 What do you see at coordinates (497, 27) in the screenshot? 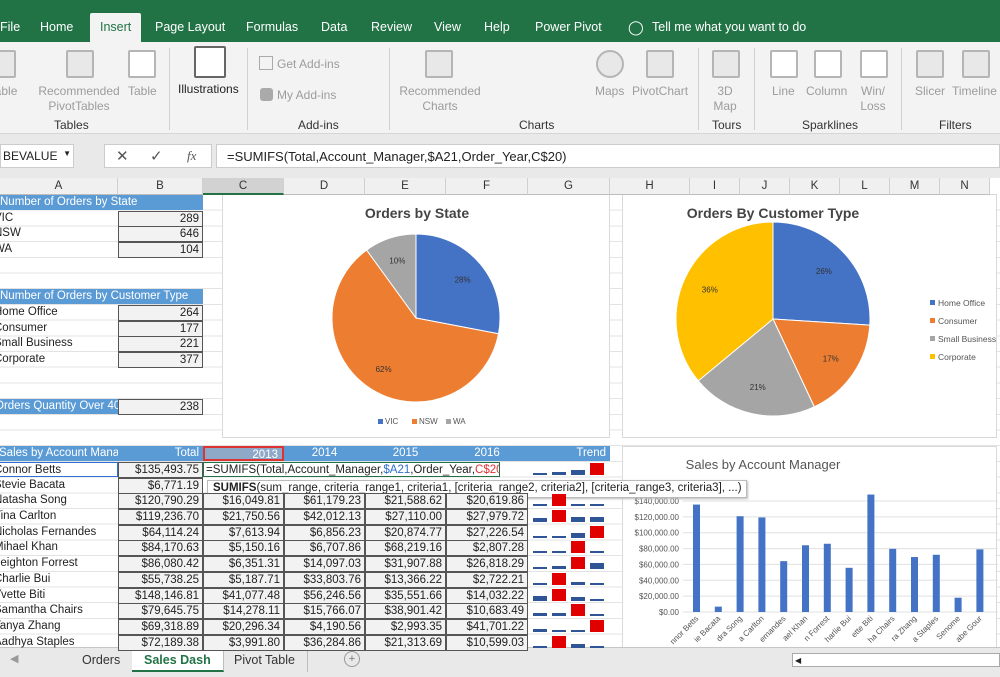
I see `tab-help: Help` at bounding box center [497, 27].